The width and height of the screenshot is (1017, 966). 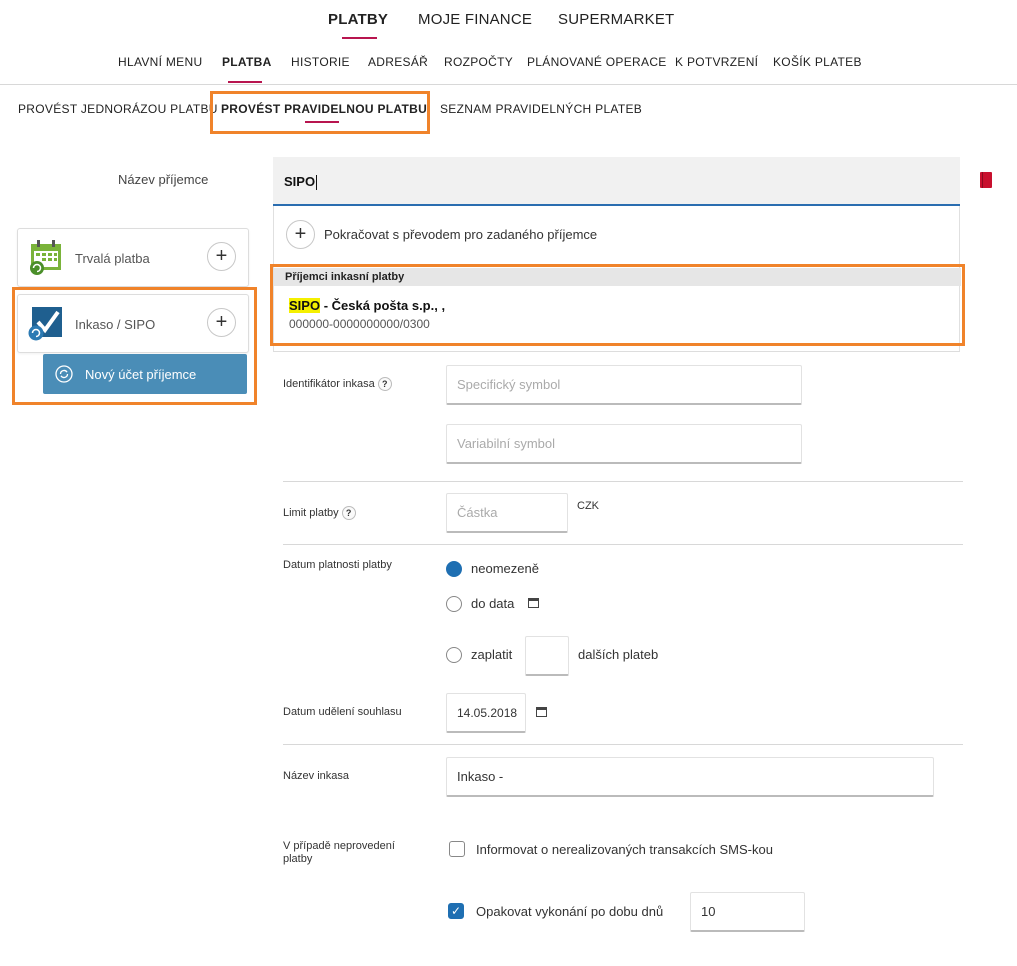 I want to click on top-nav: PLATBY MOJE FINANCE SUPERMARKET, so click(x=508, y=21).